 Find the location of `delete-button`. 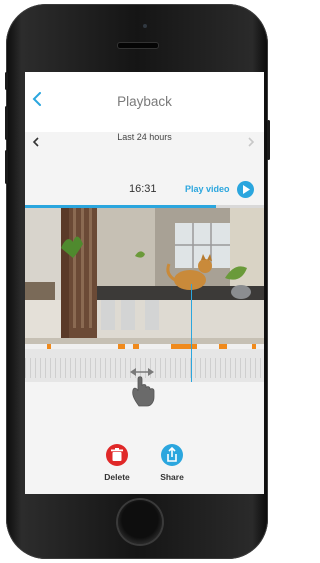

delete-button is located at coordinates (117, 455).